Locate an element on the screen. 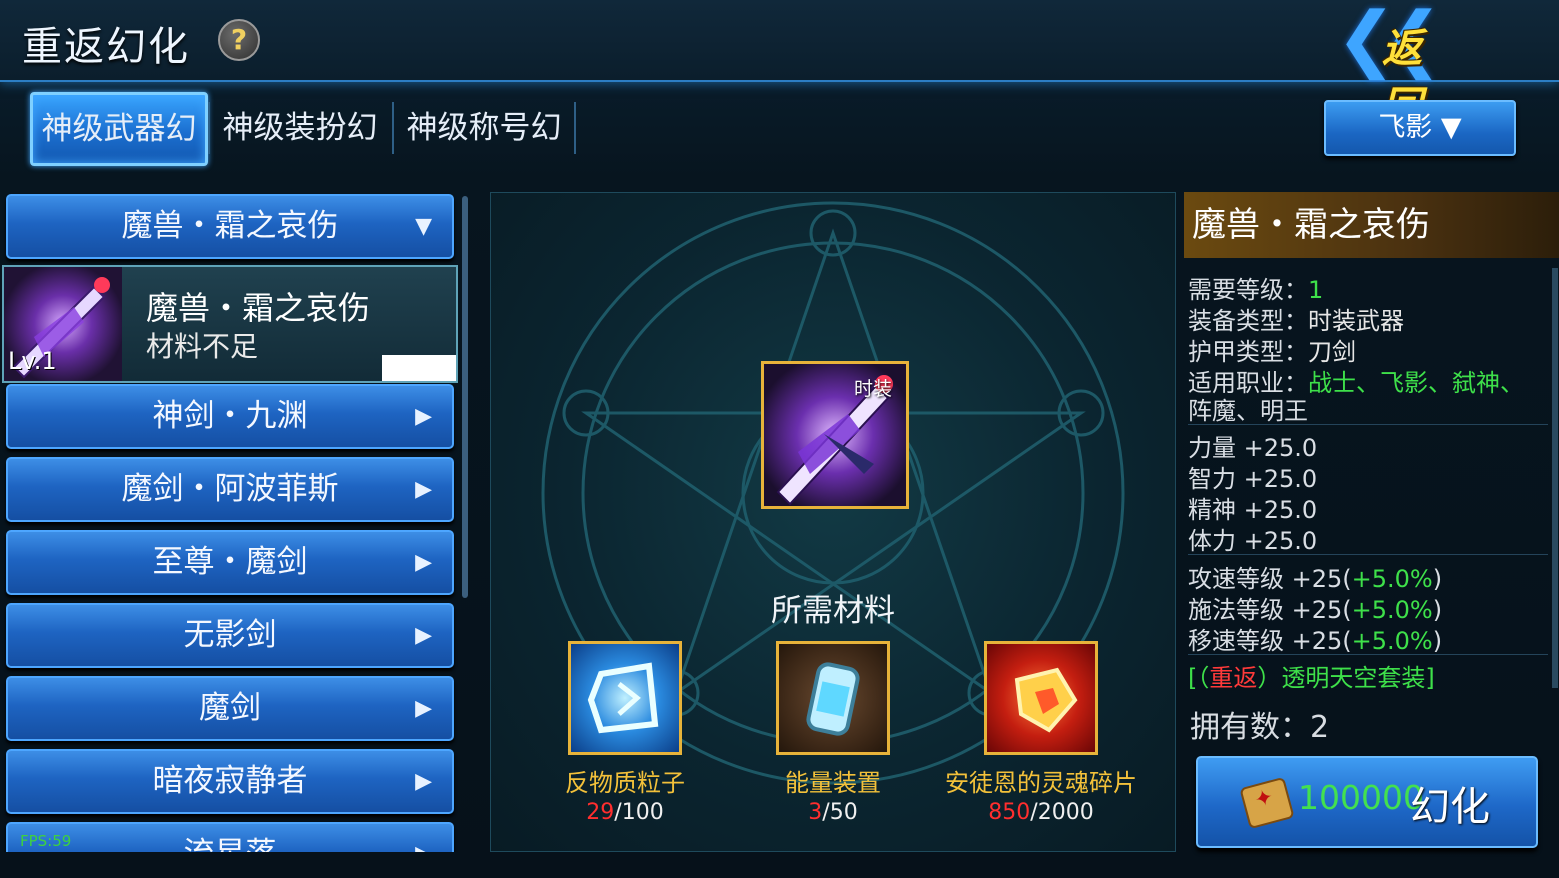  stat-row: 精神 +25.0 is located at coordinates (1253, 510).